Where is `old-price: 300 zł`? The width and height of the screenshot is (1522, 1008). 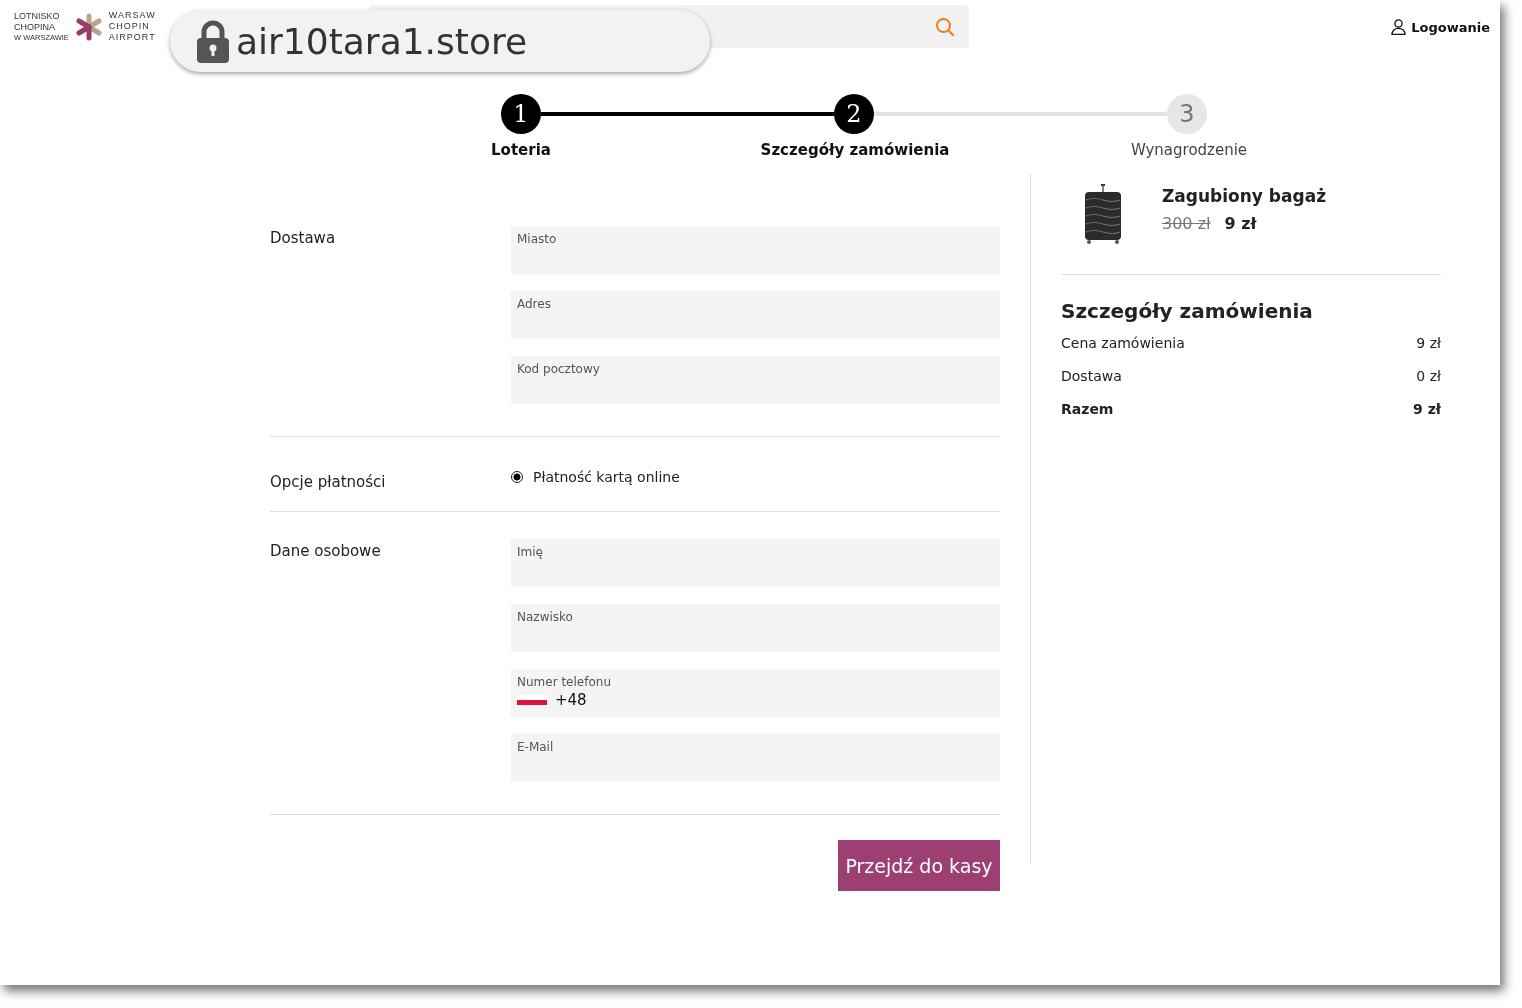 old-price: 300 zł is located at coordinates (1186, 223).